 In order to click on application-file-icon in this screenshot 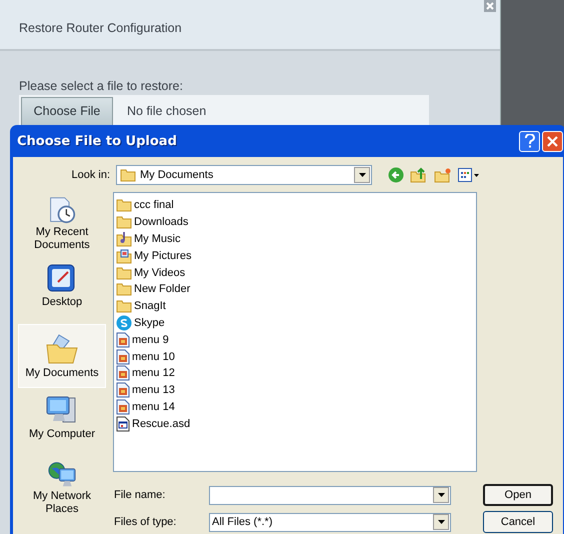, I will do `click(123, 424)`.